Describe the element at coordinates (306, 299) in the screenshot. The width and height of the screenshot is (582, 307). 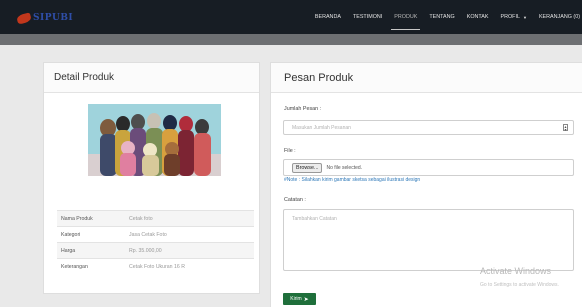
I see `send-icon: ➤` at that location.